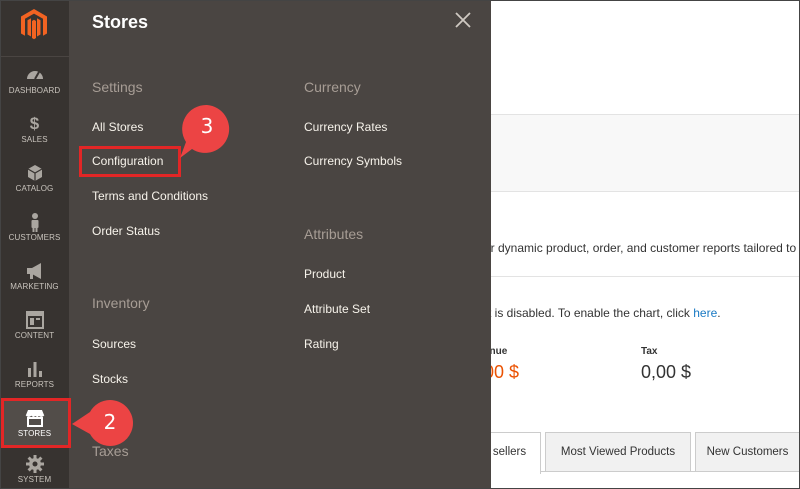  Describe the element at coordinates (645, 153) in the screenshot. I see `dashboard-header-band` at that location.